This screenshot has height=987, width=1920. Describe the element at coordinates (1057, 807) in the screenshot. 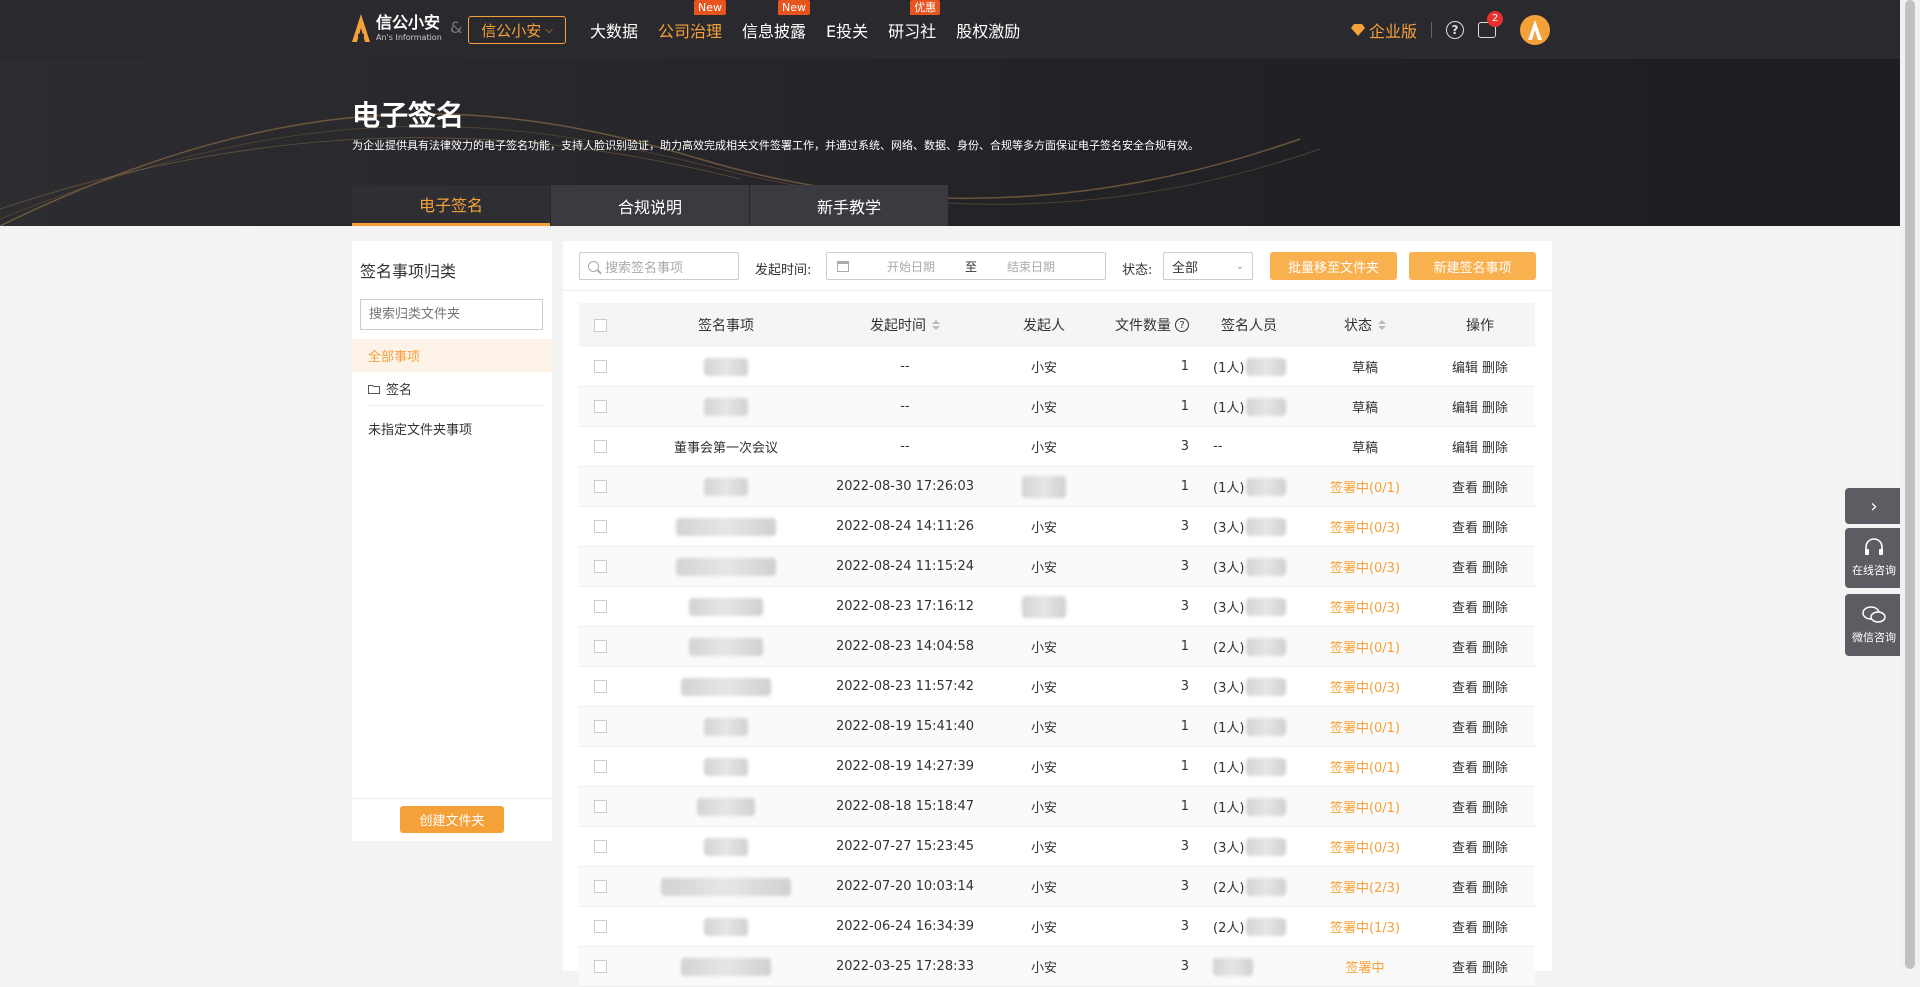

I see `table-row: 2022-08-18 15:18:47 小安 1 (1人) 签署中(0/1) 查看 删除` at that location.